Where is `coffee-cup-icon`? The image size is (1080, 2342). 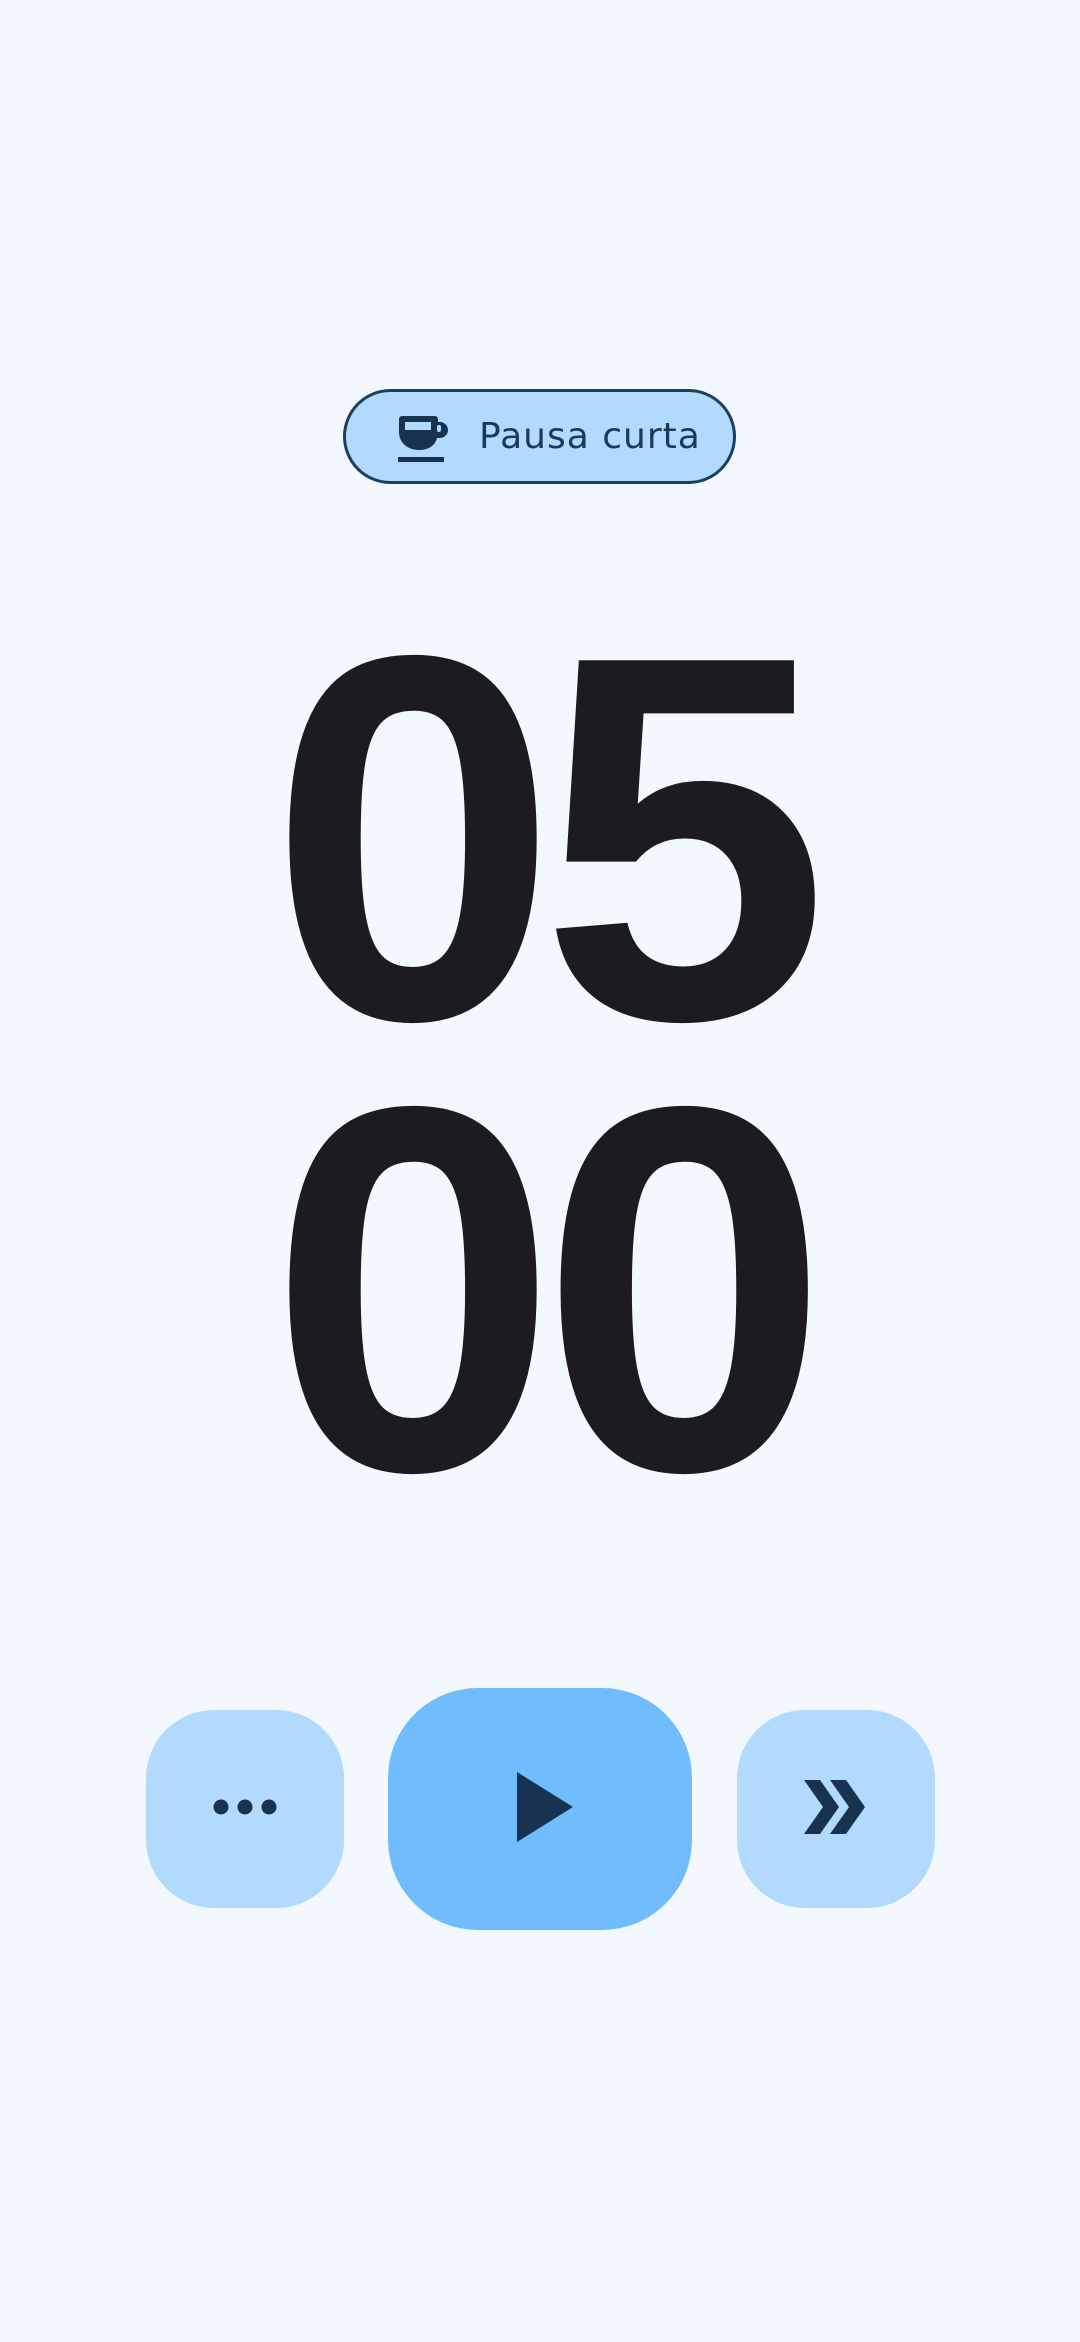 coffee-cup-icon is located at coordinates (422, 438).